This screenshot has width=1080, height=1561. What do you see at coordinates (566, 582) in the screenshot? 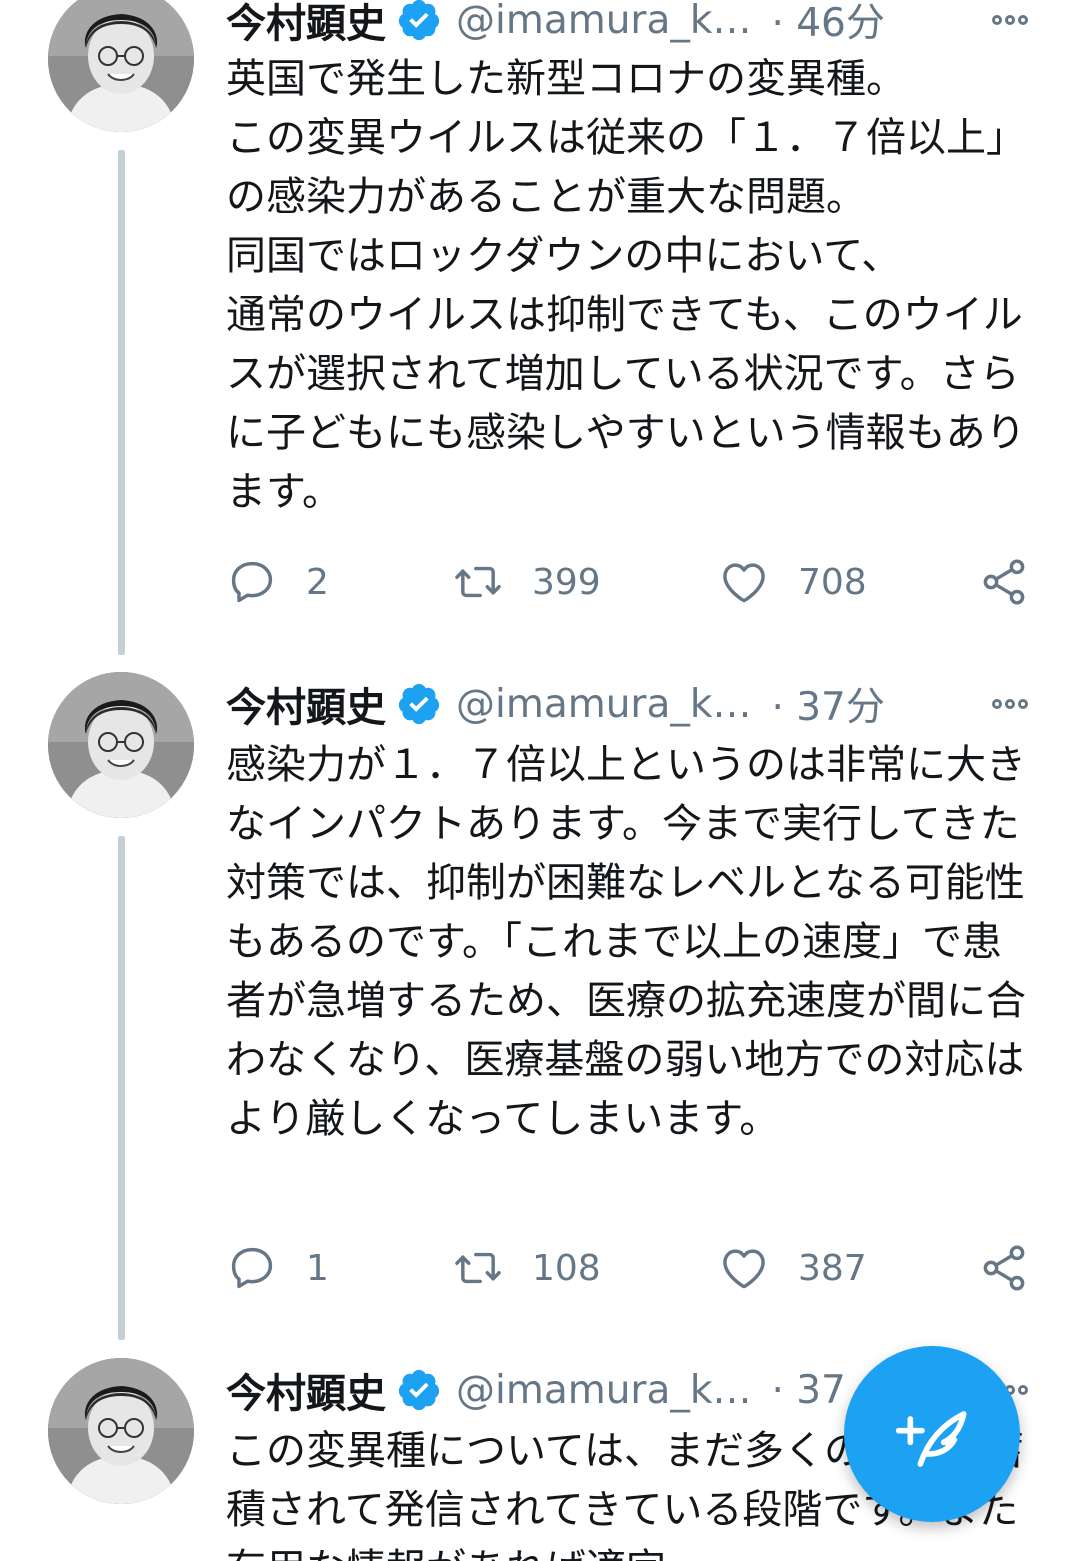
I see `retweet-count: 399` at bounding box center [566, 582].